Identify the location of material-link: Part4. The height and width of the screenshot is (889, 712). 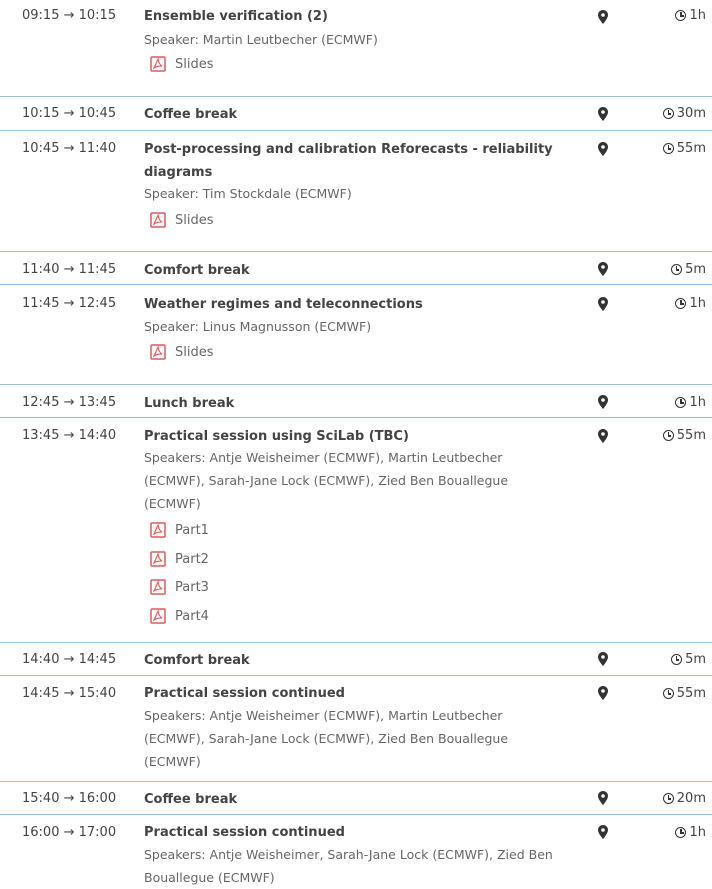
(179, 616).